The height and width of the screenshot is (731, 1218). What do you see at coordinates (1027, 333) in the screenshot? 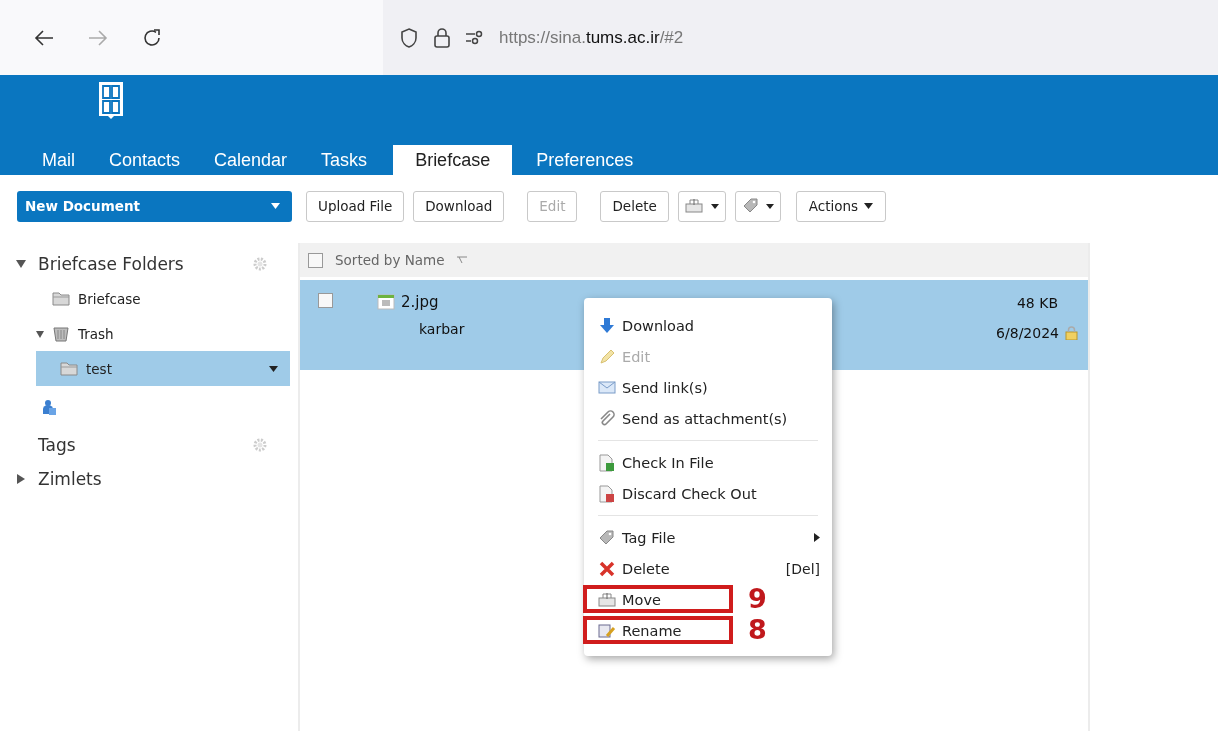
I see `file-date: 6/8/2024` at bounding box center [1027, 333].